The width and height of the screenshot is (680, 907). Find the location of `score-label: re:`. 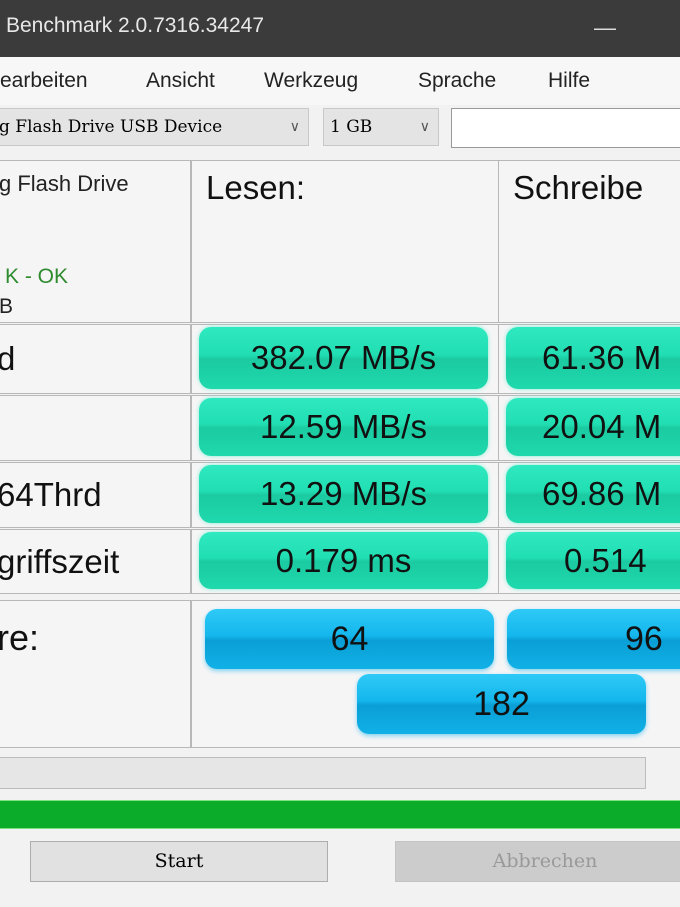

score-label: re: is located at coordinates (20, 637).